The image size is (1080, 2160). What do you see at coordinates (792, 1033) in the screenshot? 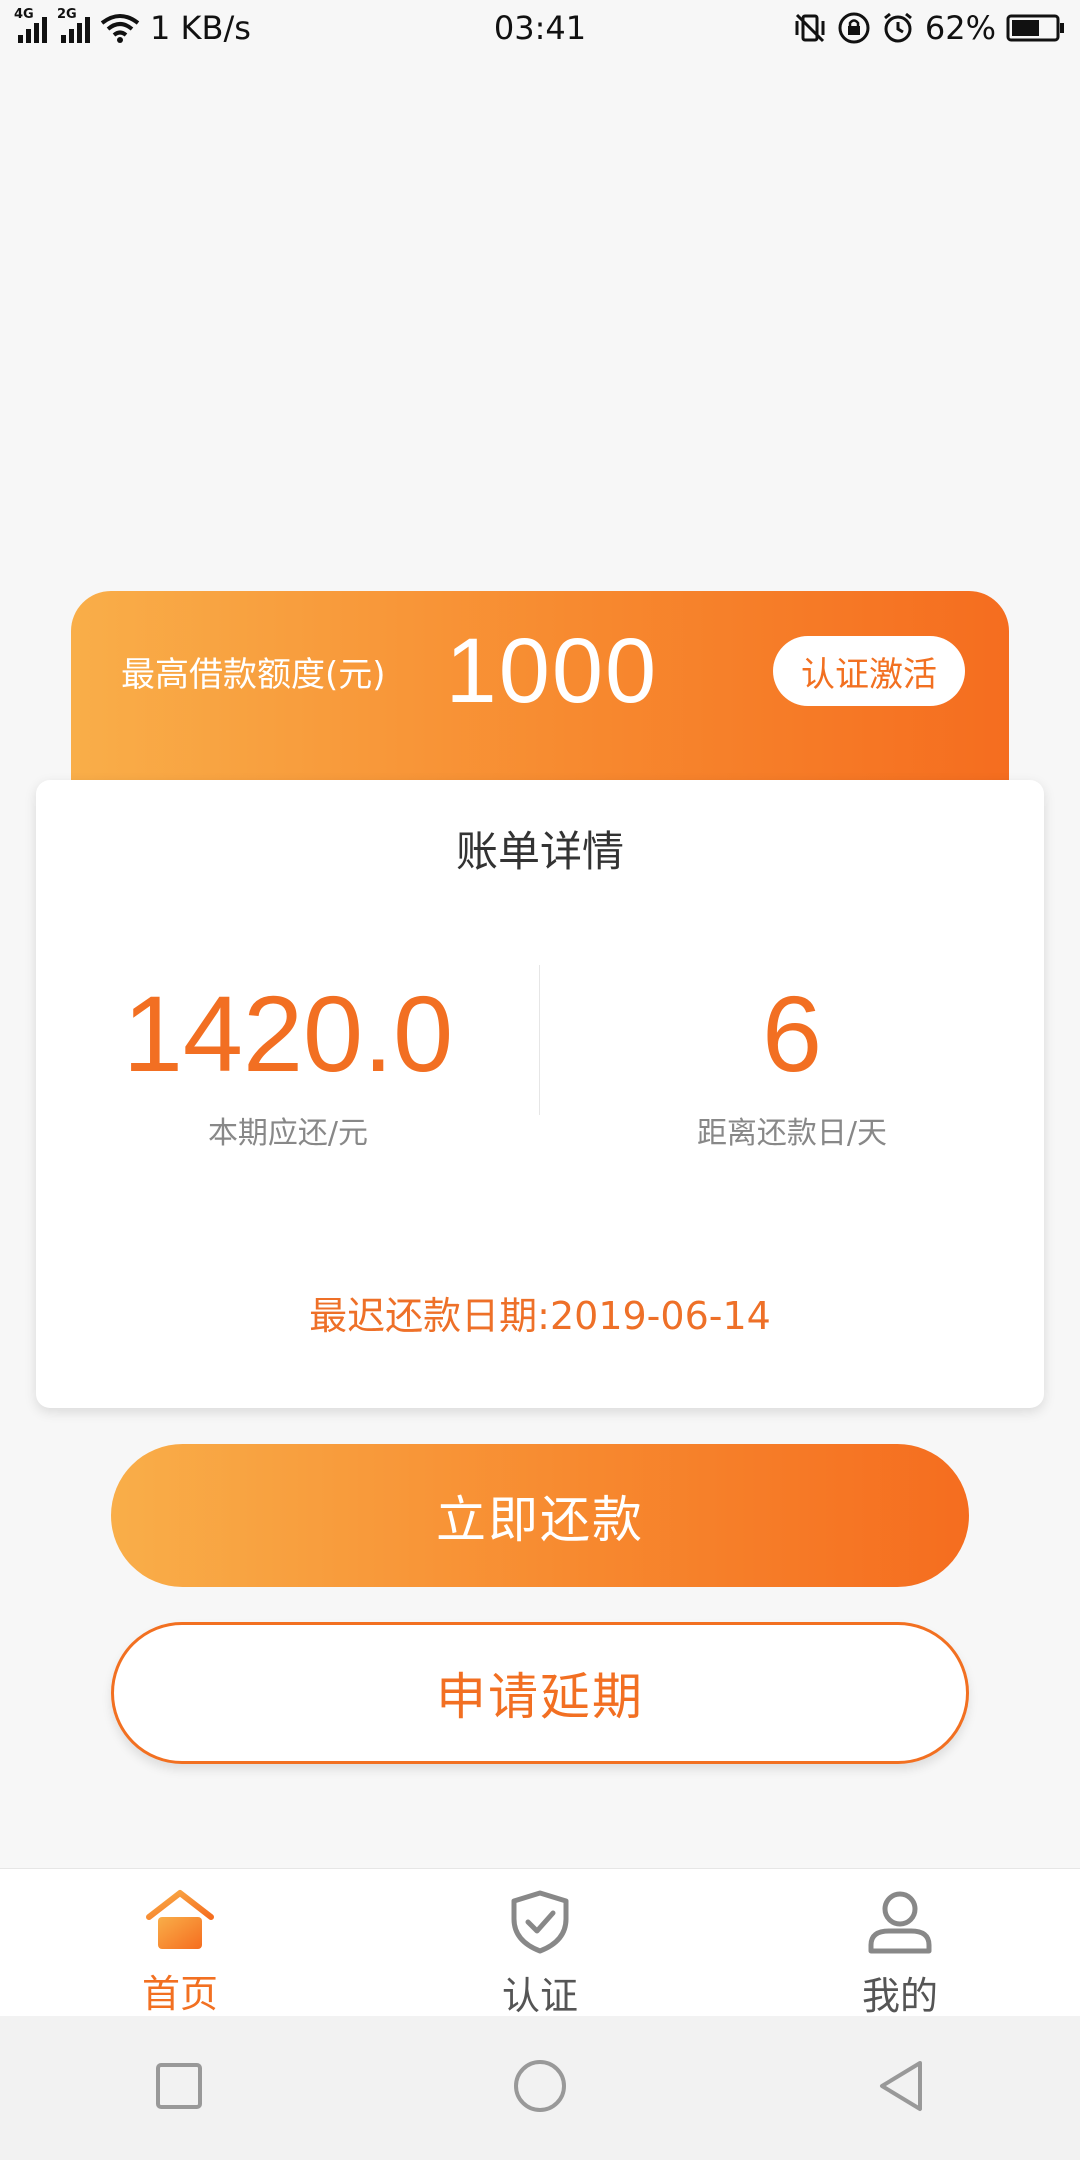
I see `days-left-value: 6` at bounding box center [792, 1033].